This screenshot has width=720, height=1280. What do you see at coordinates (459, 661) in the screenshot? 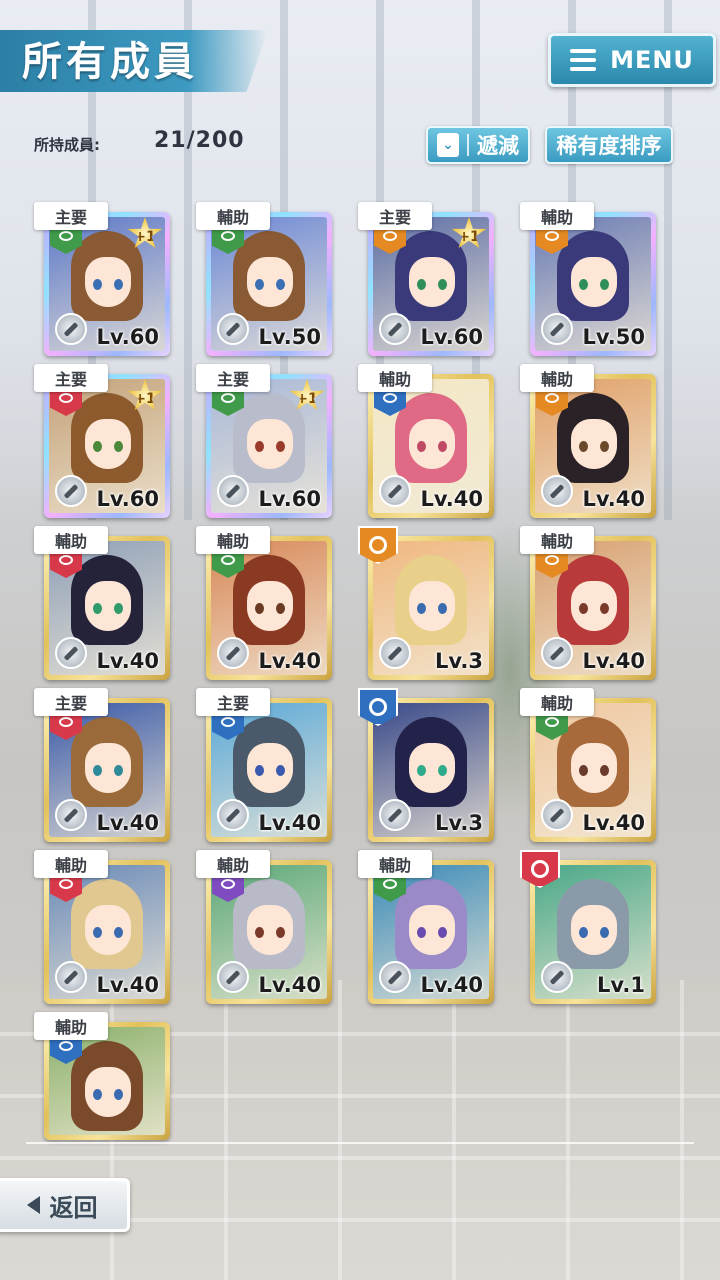
I see `member-level: Lv.3` at bounding box center [459, 661].